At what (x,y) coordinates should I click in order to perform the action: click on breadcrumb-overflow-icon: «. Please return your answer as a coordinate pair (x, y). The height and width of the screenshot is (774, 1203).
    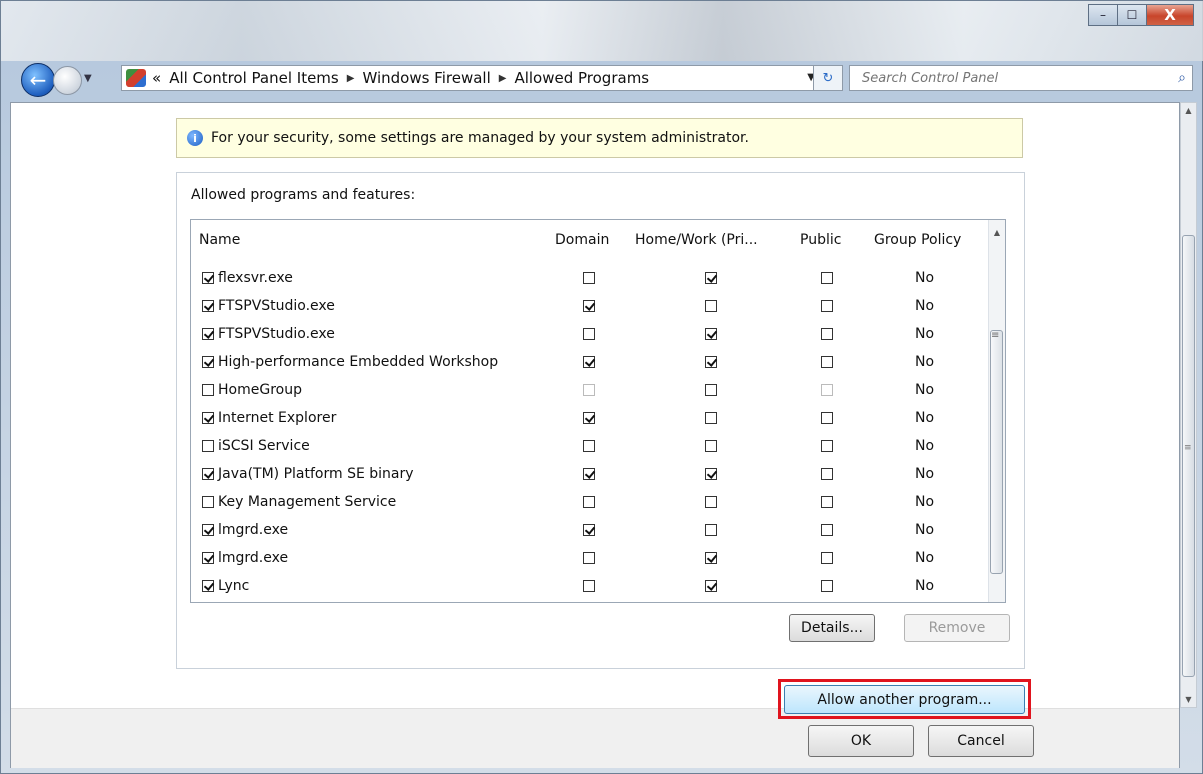
    Looking at the image, I should click on (156, 78).